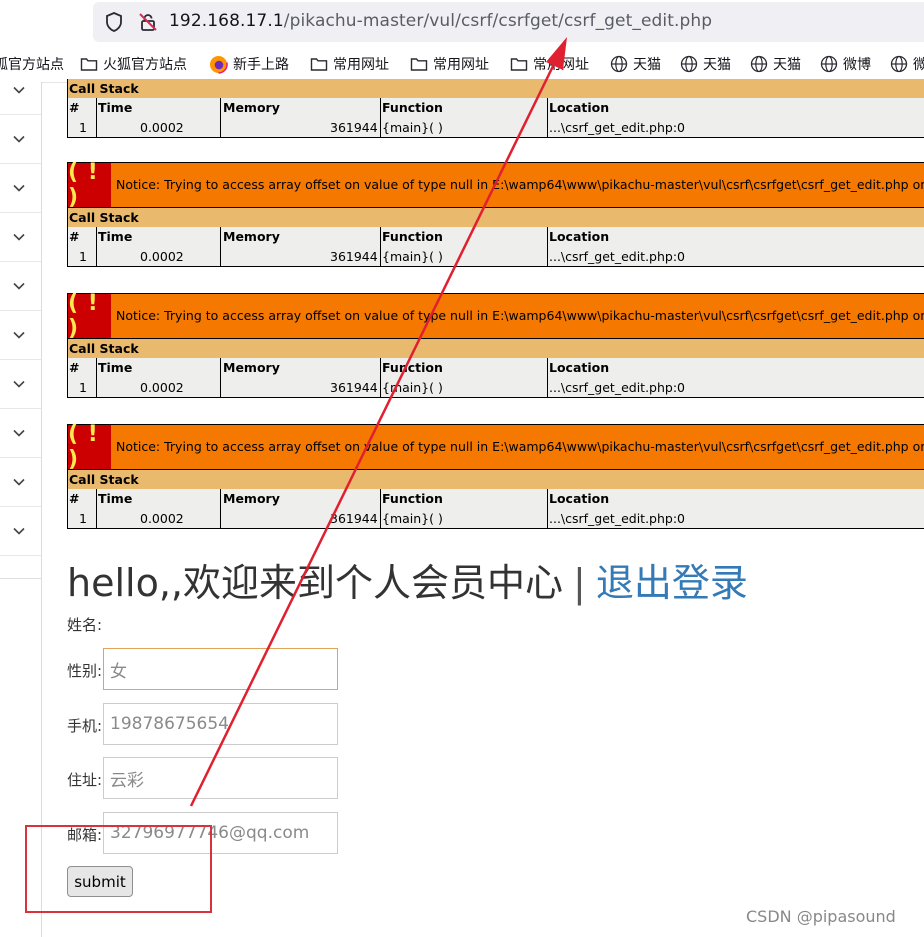 Image resolution: width=924 pixels, height=937 pixels. I want to click on bookmark-item: 新手上路, so click(249, 64).